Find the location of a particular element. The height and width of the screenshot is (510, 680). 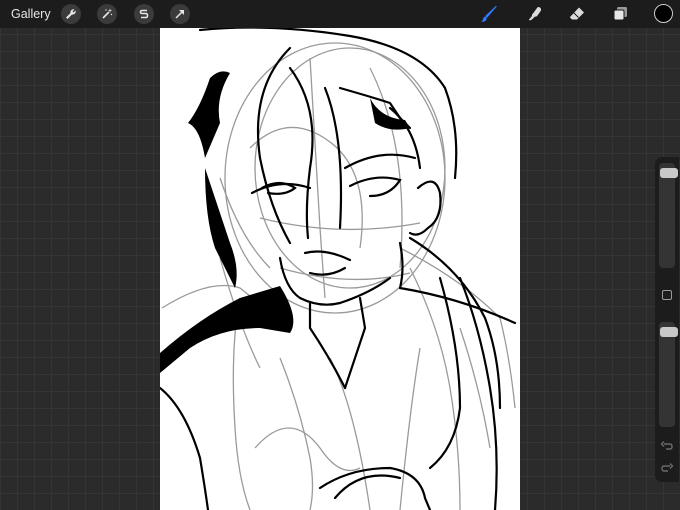

undo-button is located at coordinates (667, 446).